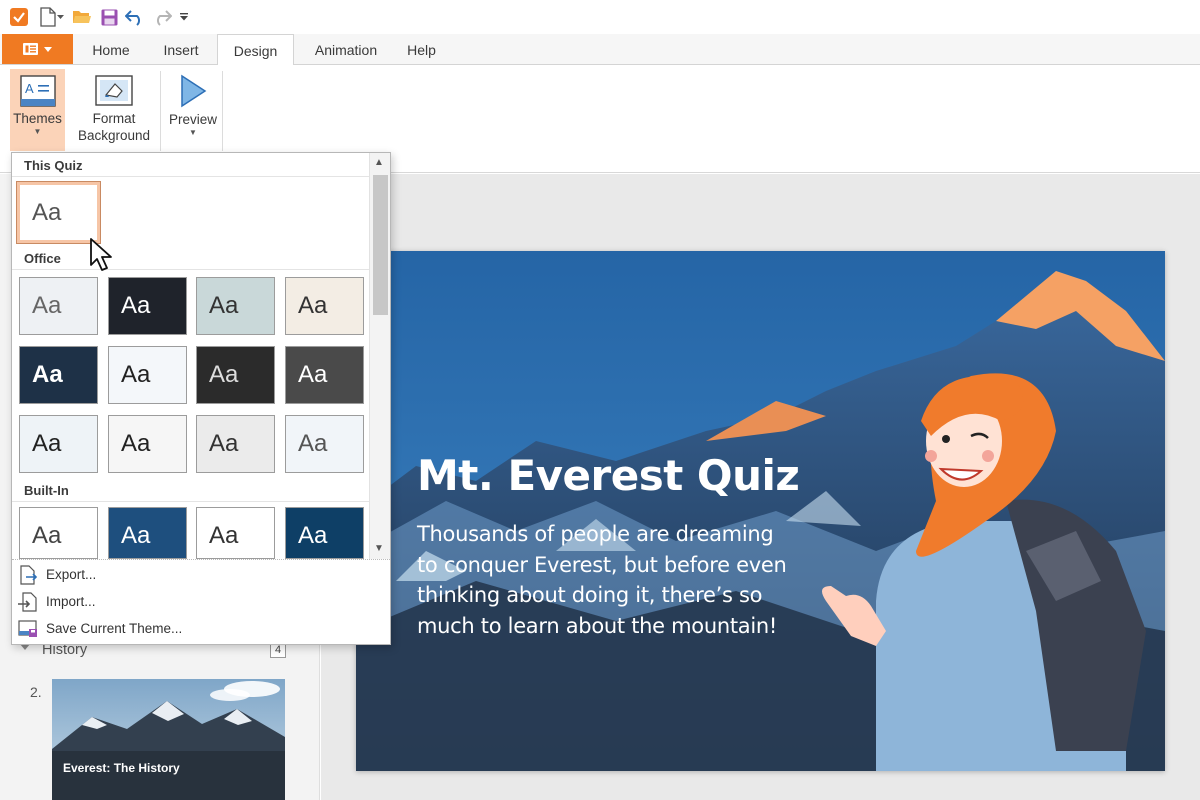 This screenshot has height=800, width=1200. What do you see at coordinates (37, 118) in the screenshot?
I see `themes-label: Themes` at bounding box center [37, 118].